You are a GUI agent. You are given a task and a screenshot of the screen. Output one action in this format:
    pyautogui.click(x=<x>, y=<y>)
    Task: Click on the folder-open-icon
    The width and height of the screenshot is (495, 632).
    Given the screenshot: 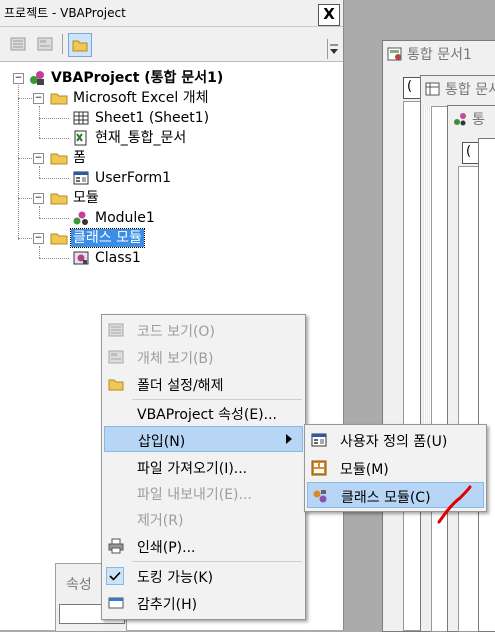 What is the action you would take?
    pyautogui.click(x=59, y=238)
    